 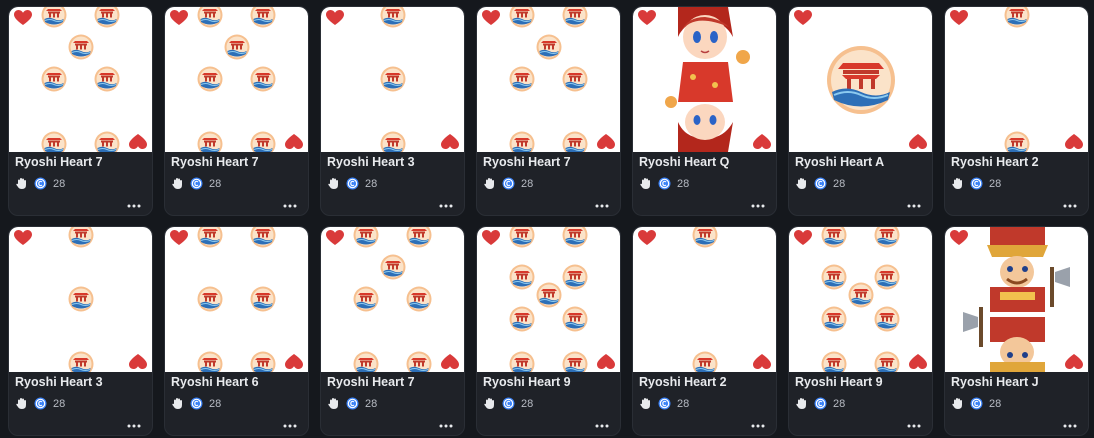 I want to click on nft-card: Ryoshi Heart Q 28, so click(x=704, y=111).